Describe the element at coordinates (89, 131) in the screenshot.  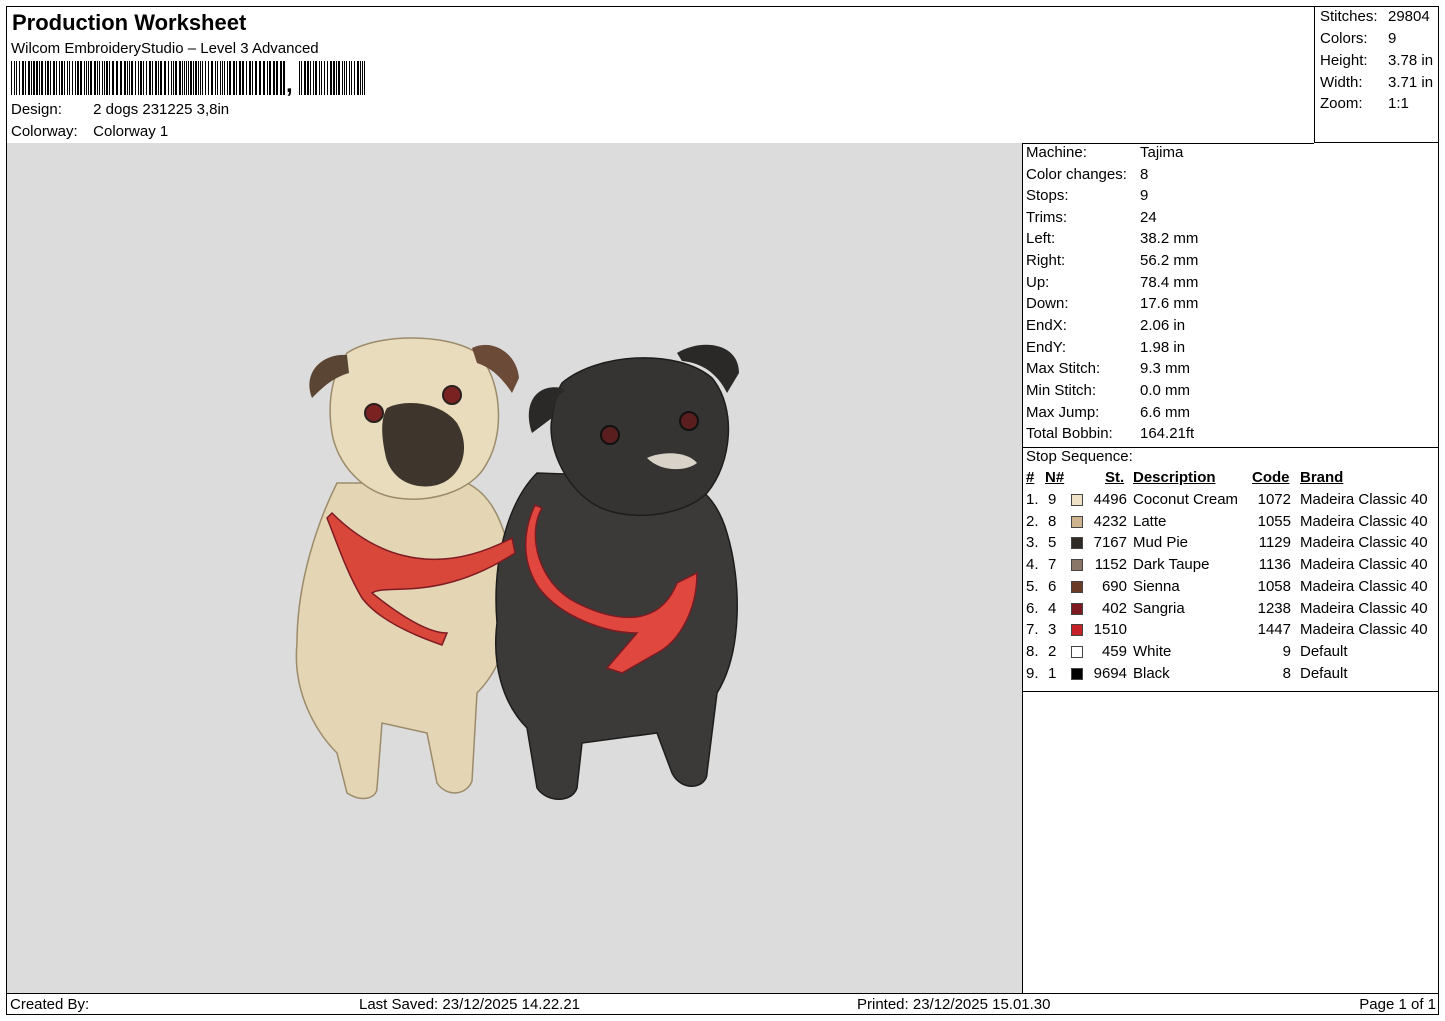
I see `colorway-row: Colorway: Colorway 1` at that location.